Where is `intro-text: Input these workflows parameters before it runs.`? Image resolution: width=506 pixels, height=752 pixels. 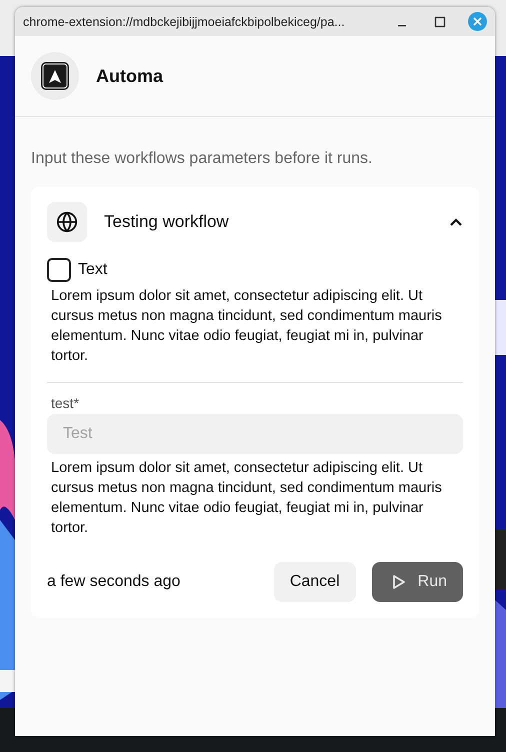 intro-text: Input these workflows parameters before it runs. is located at coordinates (202, 159).